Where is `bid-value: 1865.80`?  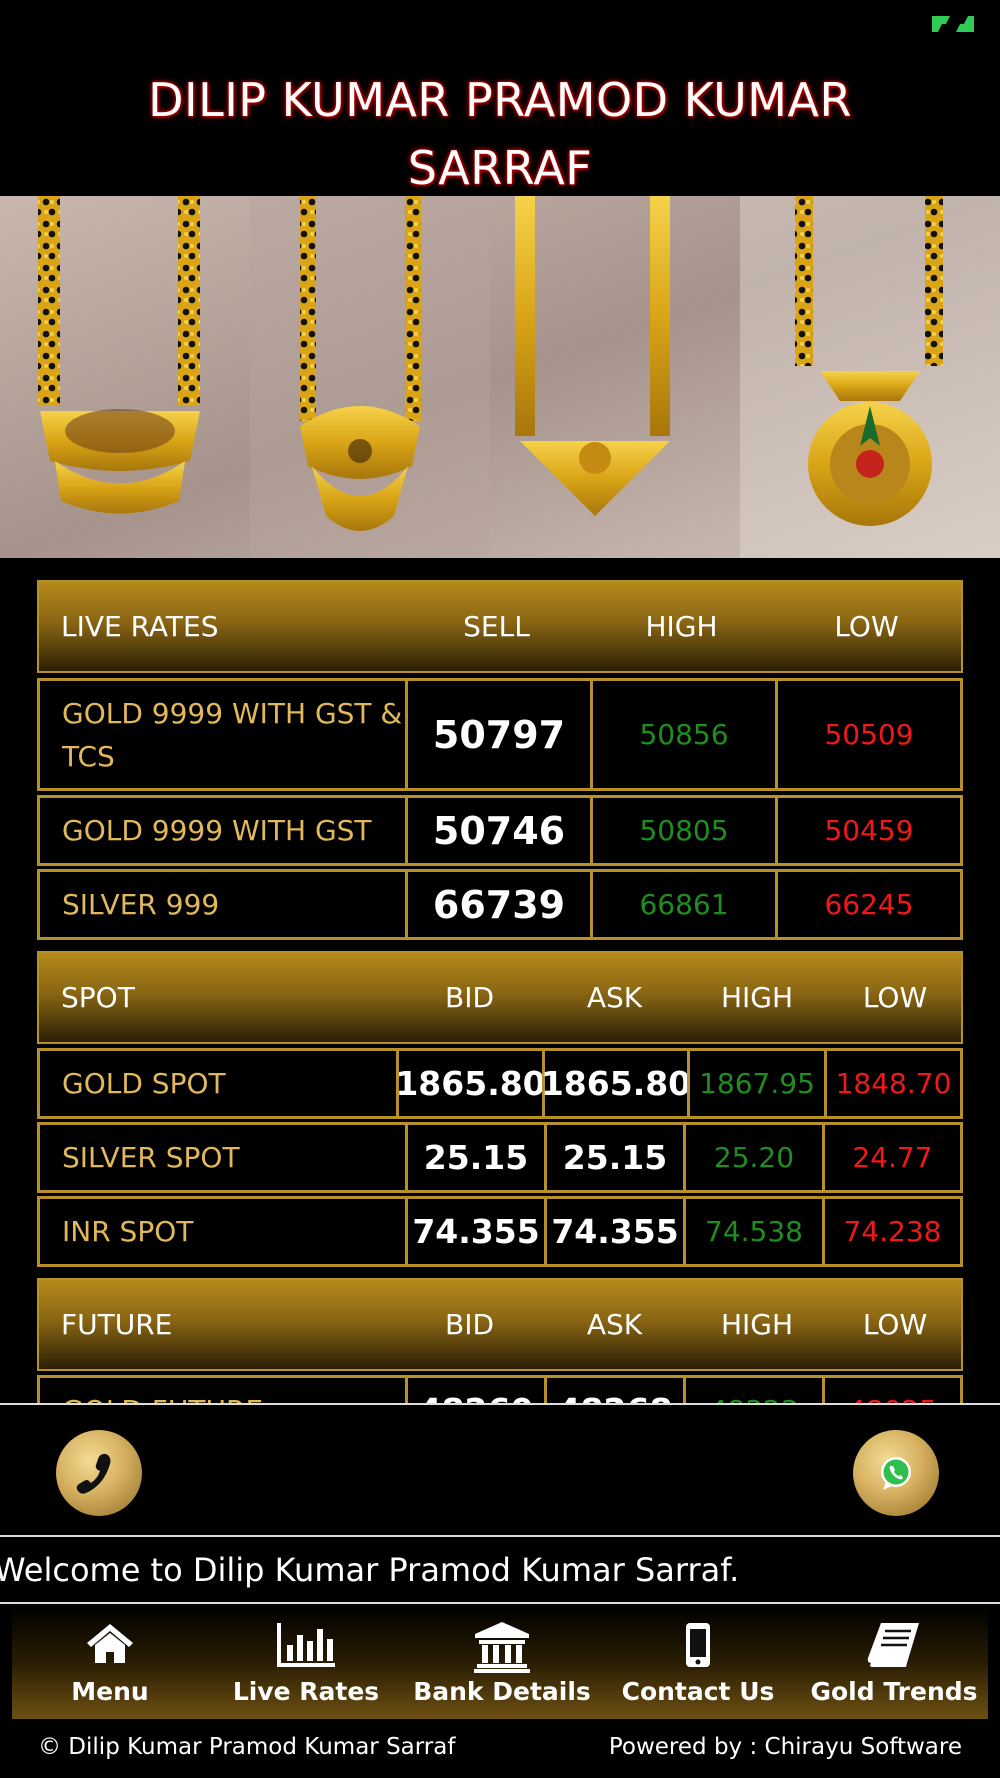
bid-value: 1865.80 is located at coordinates (470, 1083).